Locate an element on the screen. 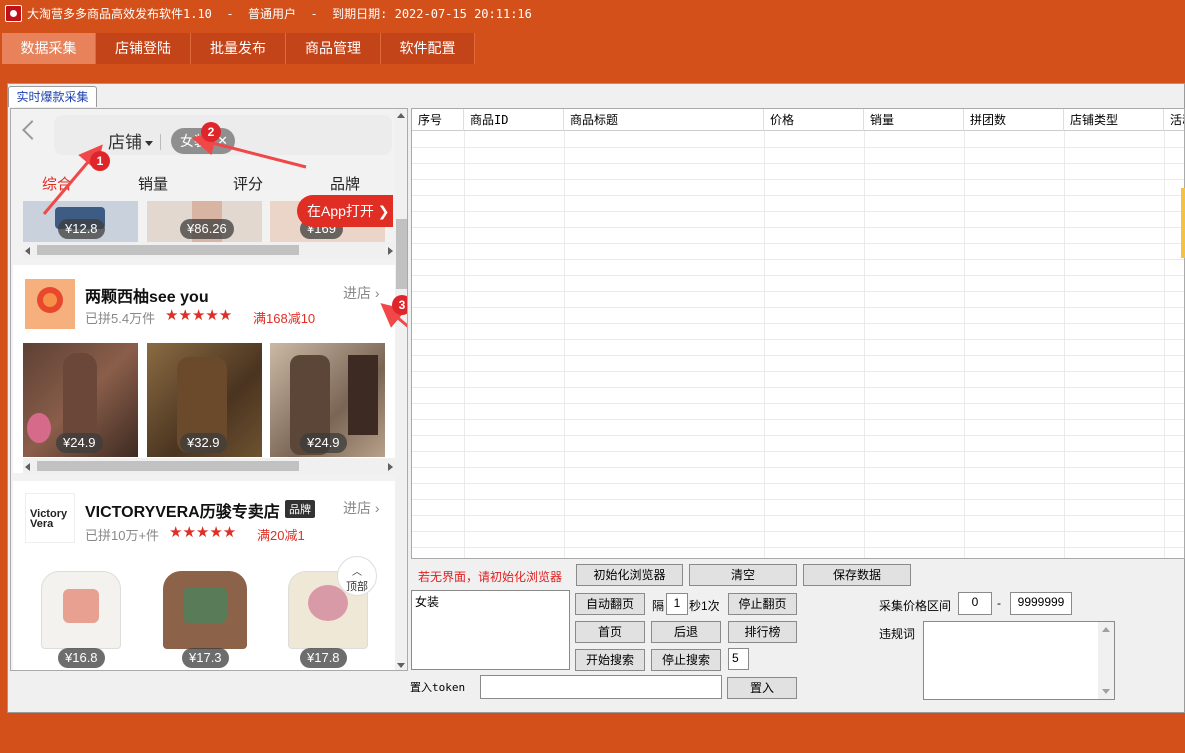 The width and height of the screenshot is (1185, 753). price-min-input: 0 is located at coordinates (975, 603).